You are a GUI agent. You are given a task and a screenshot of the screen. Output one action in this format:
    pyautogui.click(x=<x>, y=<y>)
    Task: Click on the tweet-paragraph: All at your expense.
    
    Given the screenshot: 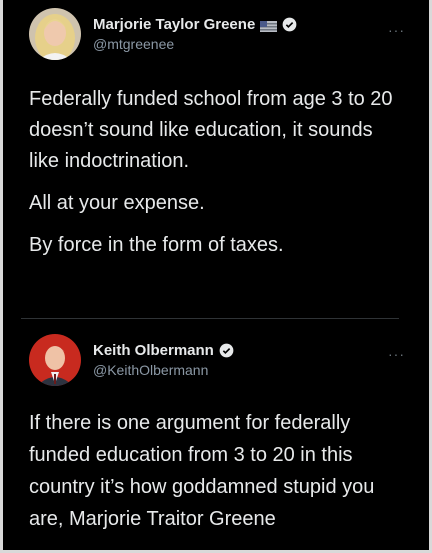 What is the action you would take?
    pyautogui.click(x=117, y=203)
    